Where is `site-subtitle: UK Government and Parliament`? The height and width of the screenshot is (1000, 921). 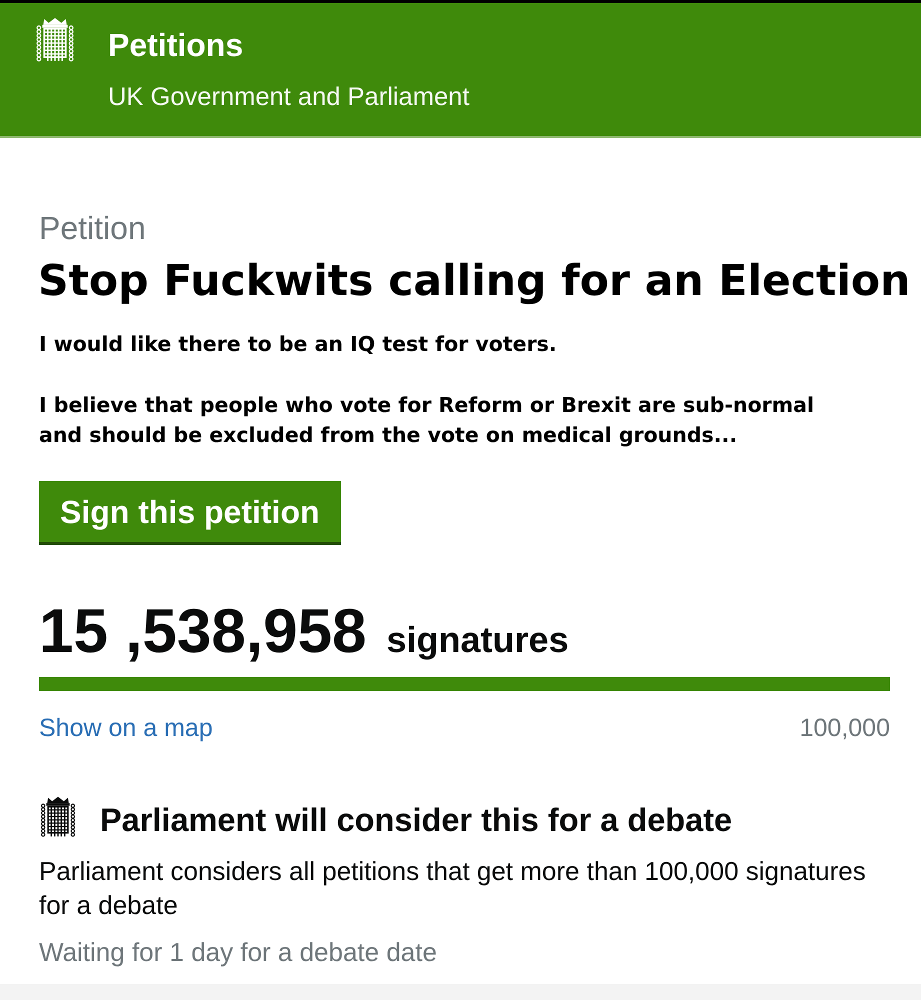
site-subtitle: UK Government and Parliament is located at coordinates (289, 97).